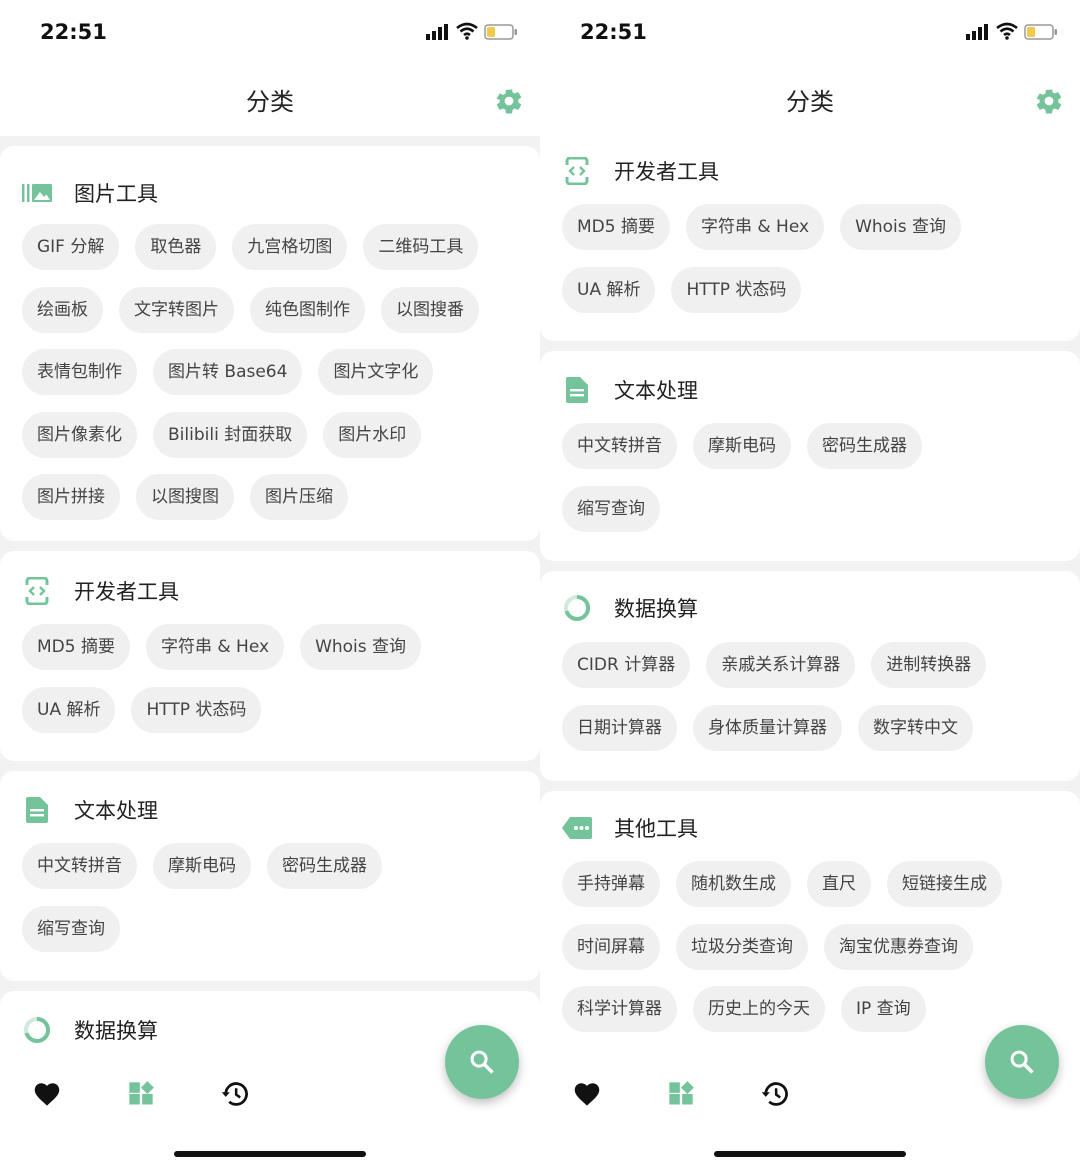 This screenshot has height=1169, width=1080. Describe the element at coordinates (626, 665) in the screenshot. I see `tool-chip: CIDR 计算器` at that location.